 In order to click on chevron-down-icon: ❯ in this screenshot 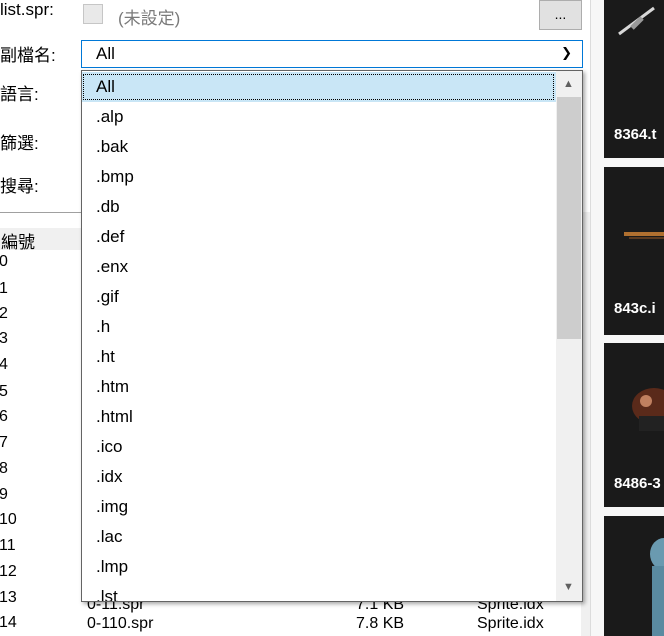, I will do `click(566, 53)`.